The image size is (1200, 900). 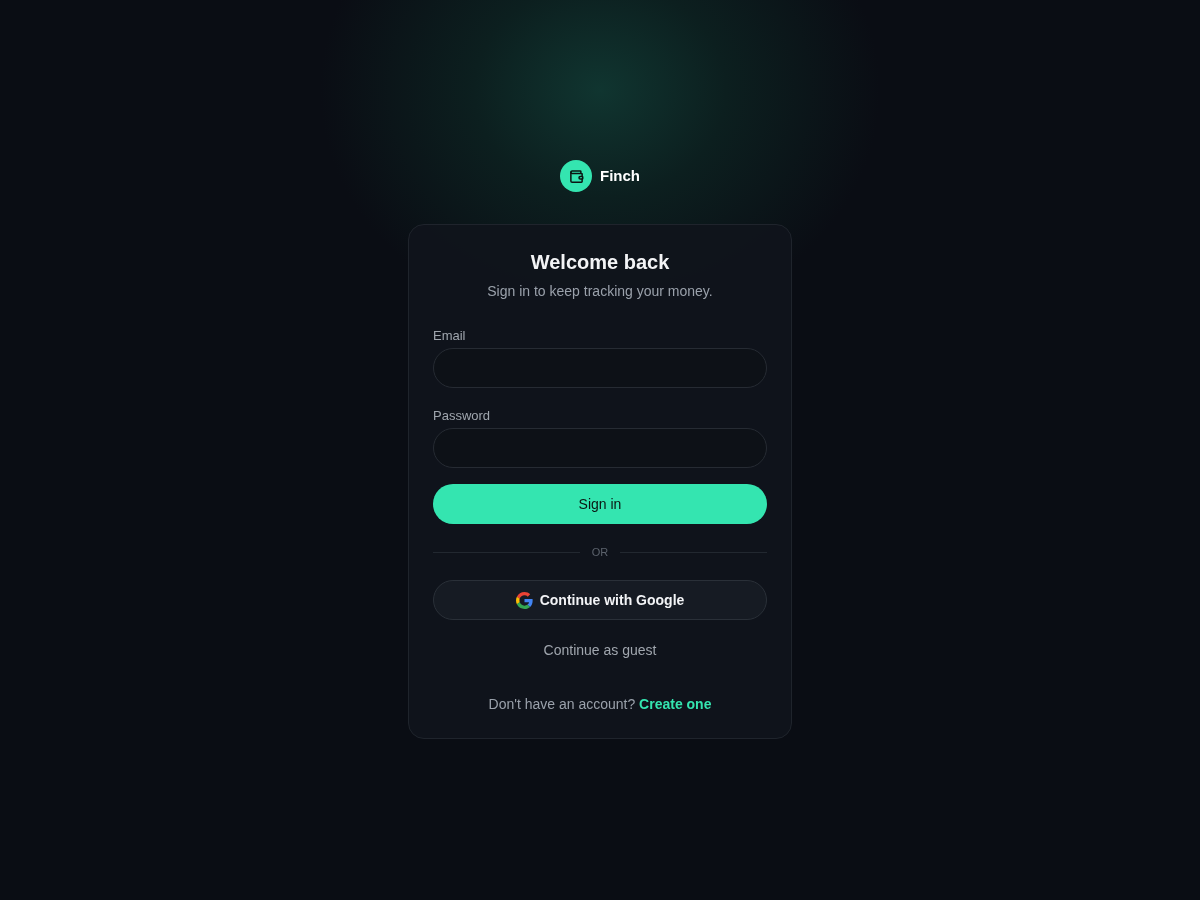 What do you see at coordinates (675, 704) in the screenshot?
I see `create-account-link: Create one` at bounding box center [675, 704].